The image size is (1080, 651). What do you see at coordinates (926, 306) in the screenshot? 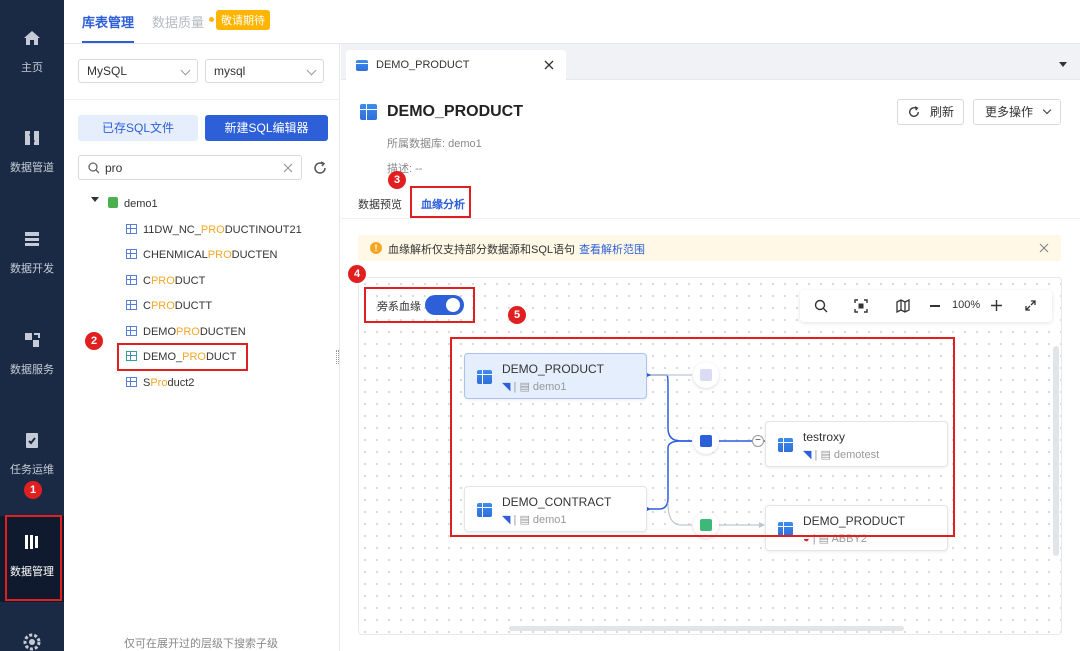
I see `canvas-toolbar: 100%` at bounding box center [926, 306].